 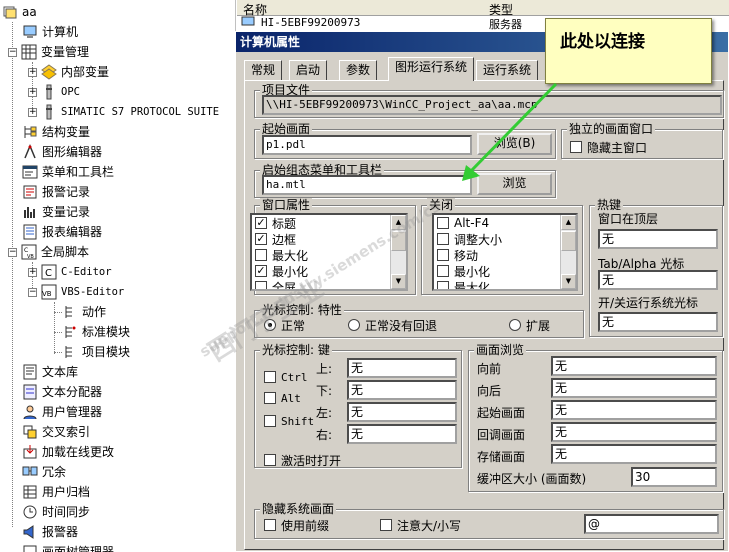 I want to click on tree-item-user-archive: 用户归档, so click(x=56, y=492).